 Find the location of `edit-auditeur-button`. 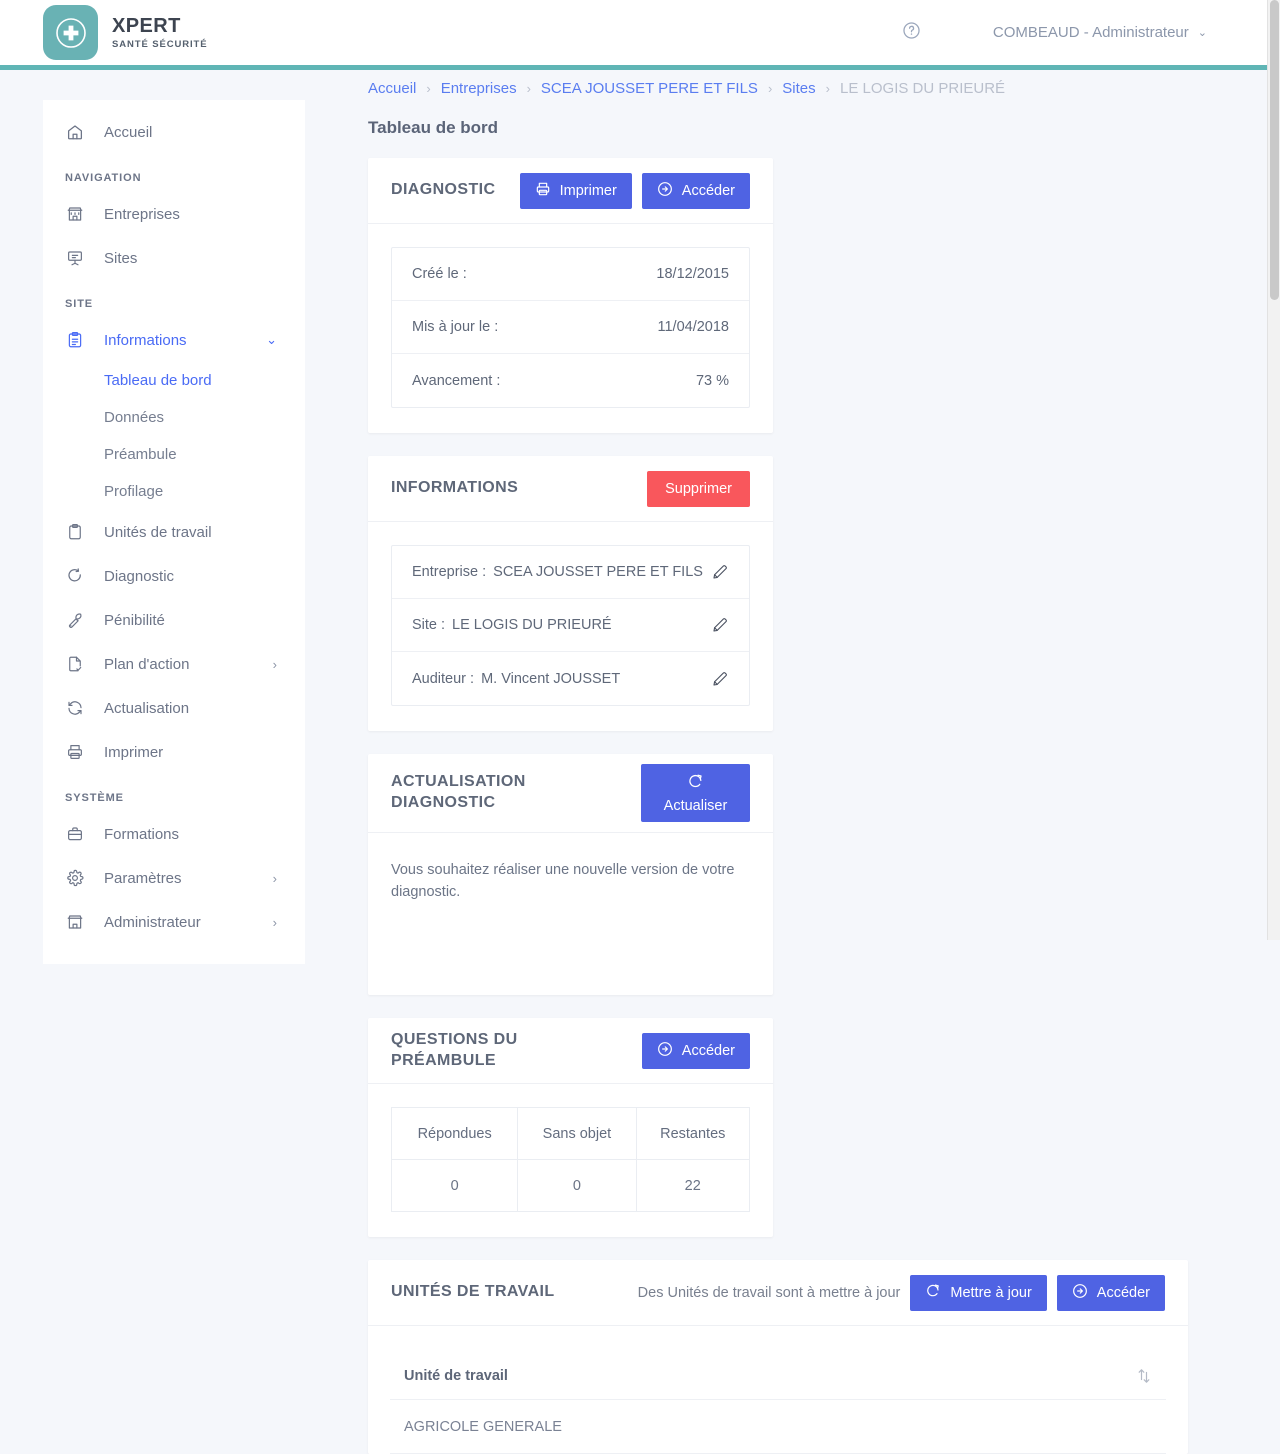

edit-auditeur-button is located at coordinates (720, 679).